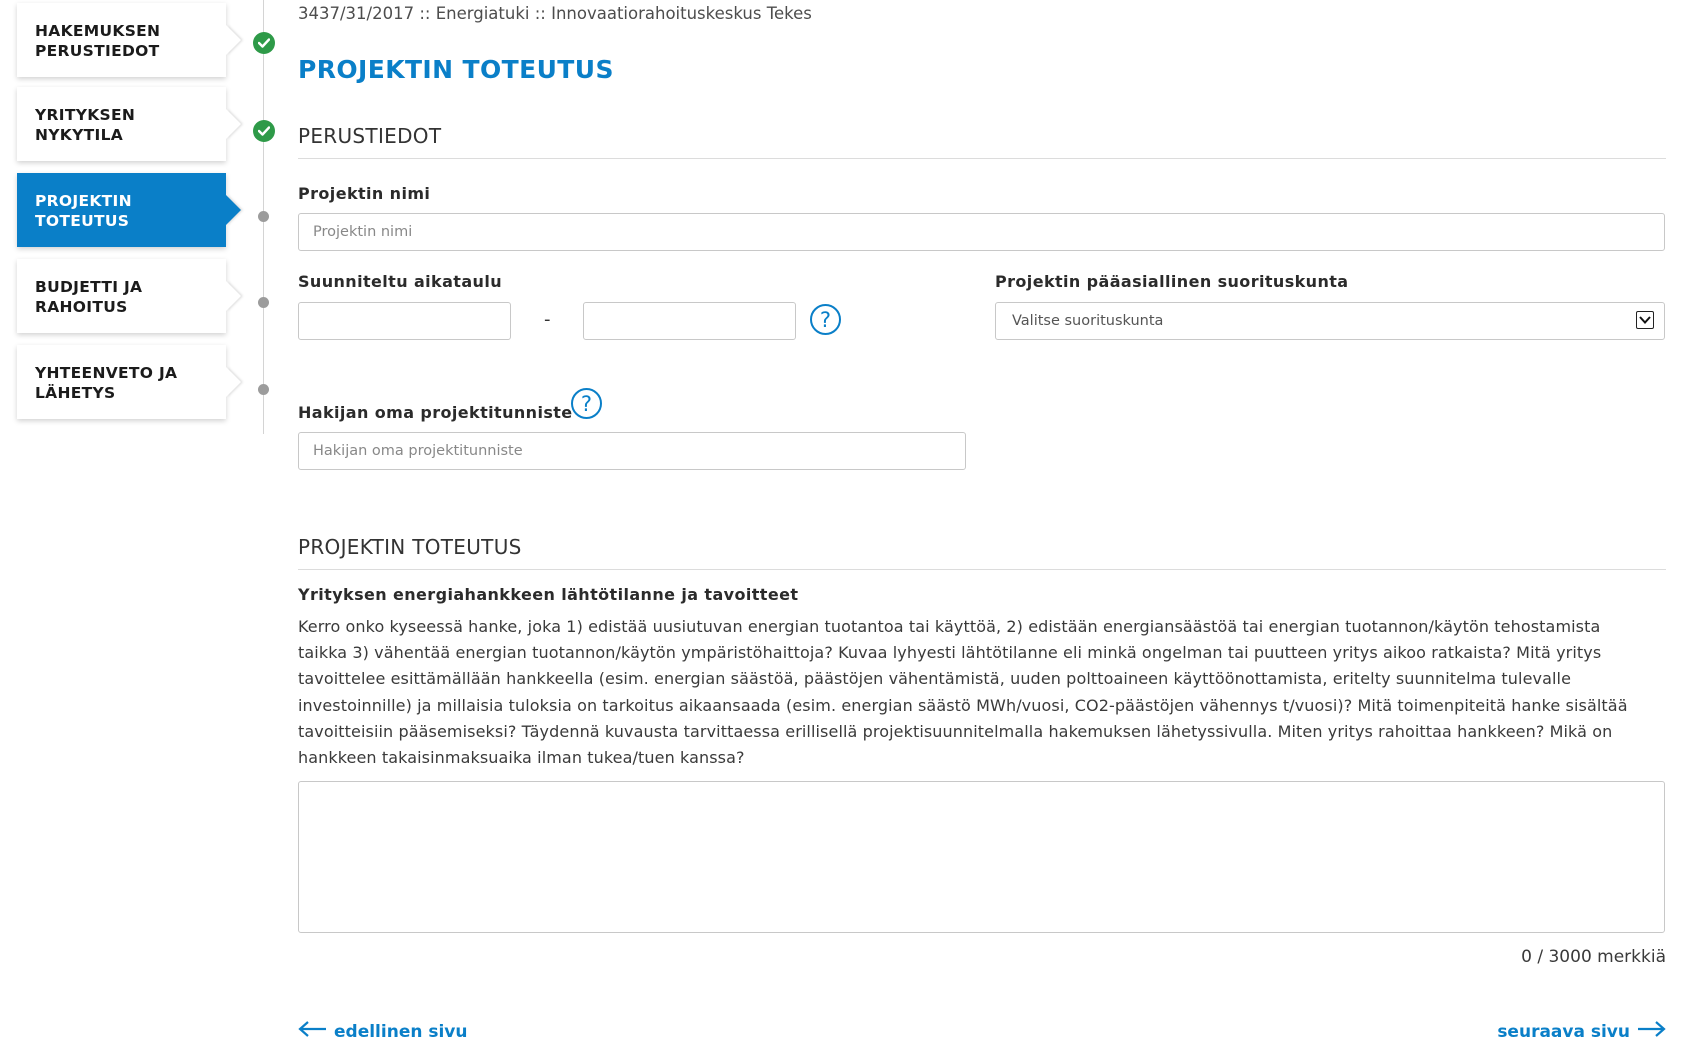 The image size is (1683, 1043). What do you see at coordinates (435, 412) in the screenshot?
I see `own-id-label: Hakijan oma projektitunniste` at bounding box center [435, 412].